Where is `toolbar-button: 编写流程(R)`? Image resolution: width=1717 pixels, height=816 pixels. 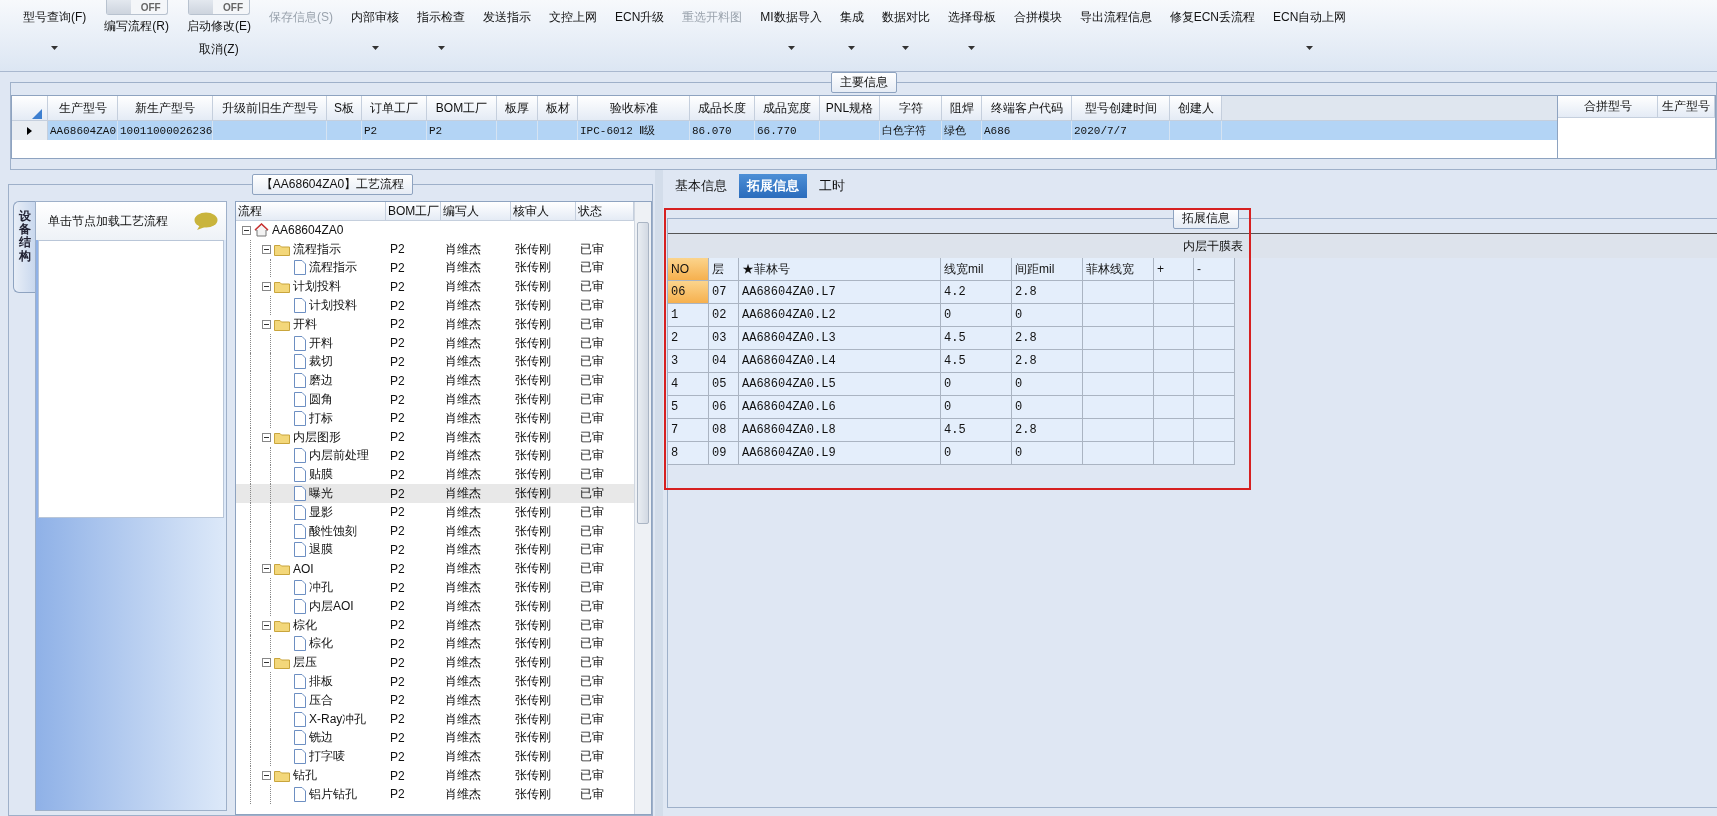
toolbar-button: 编写流程(R) is located at coordinates (136, 26).